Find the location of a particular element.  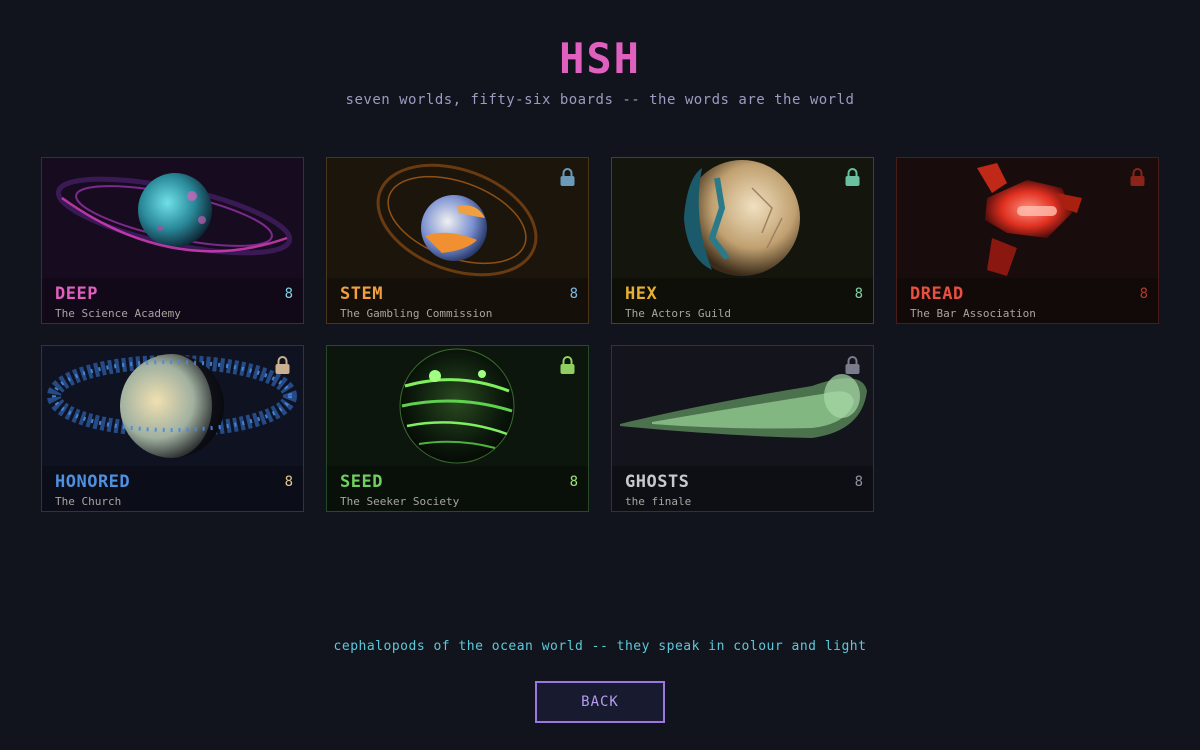

world-info: HONORED 8 The Church is located at coordinates (172, 488).